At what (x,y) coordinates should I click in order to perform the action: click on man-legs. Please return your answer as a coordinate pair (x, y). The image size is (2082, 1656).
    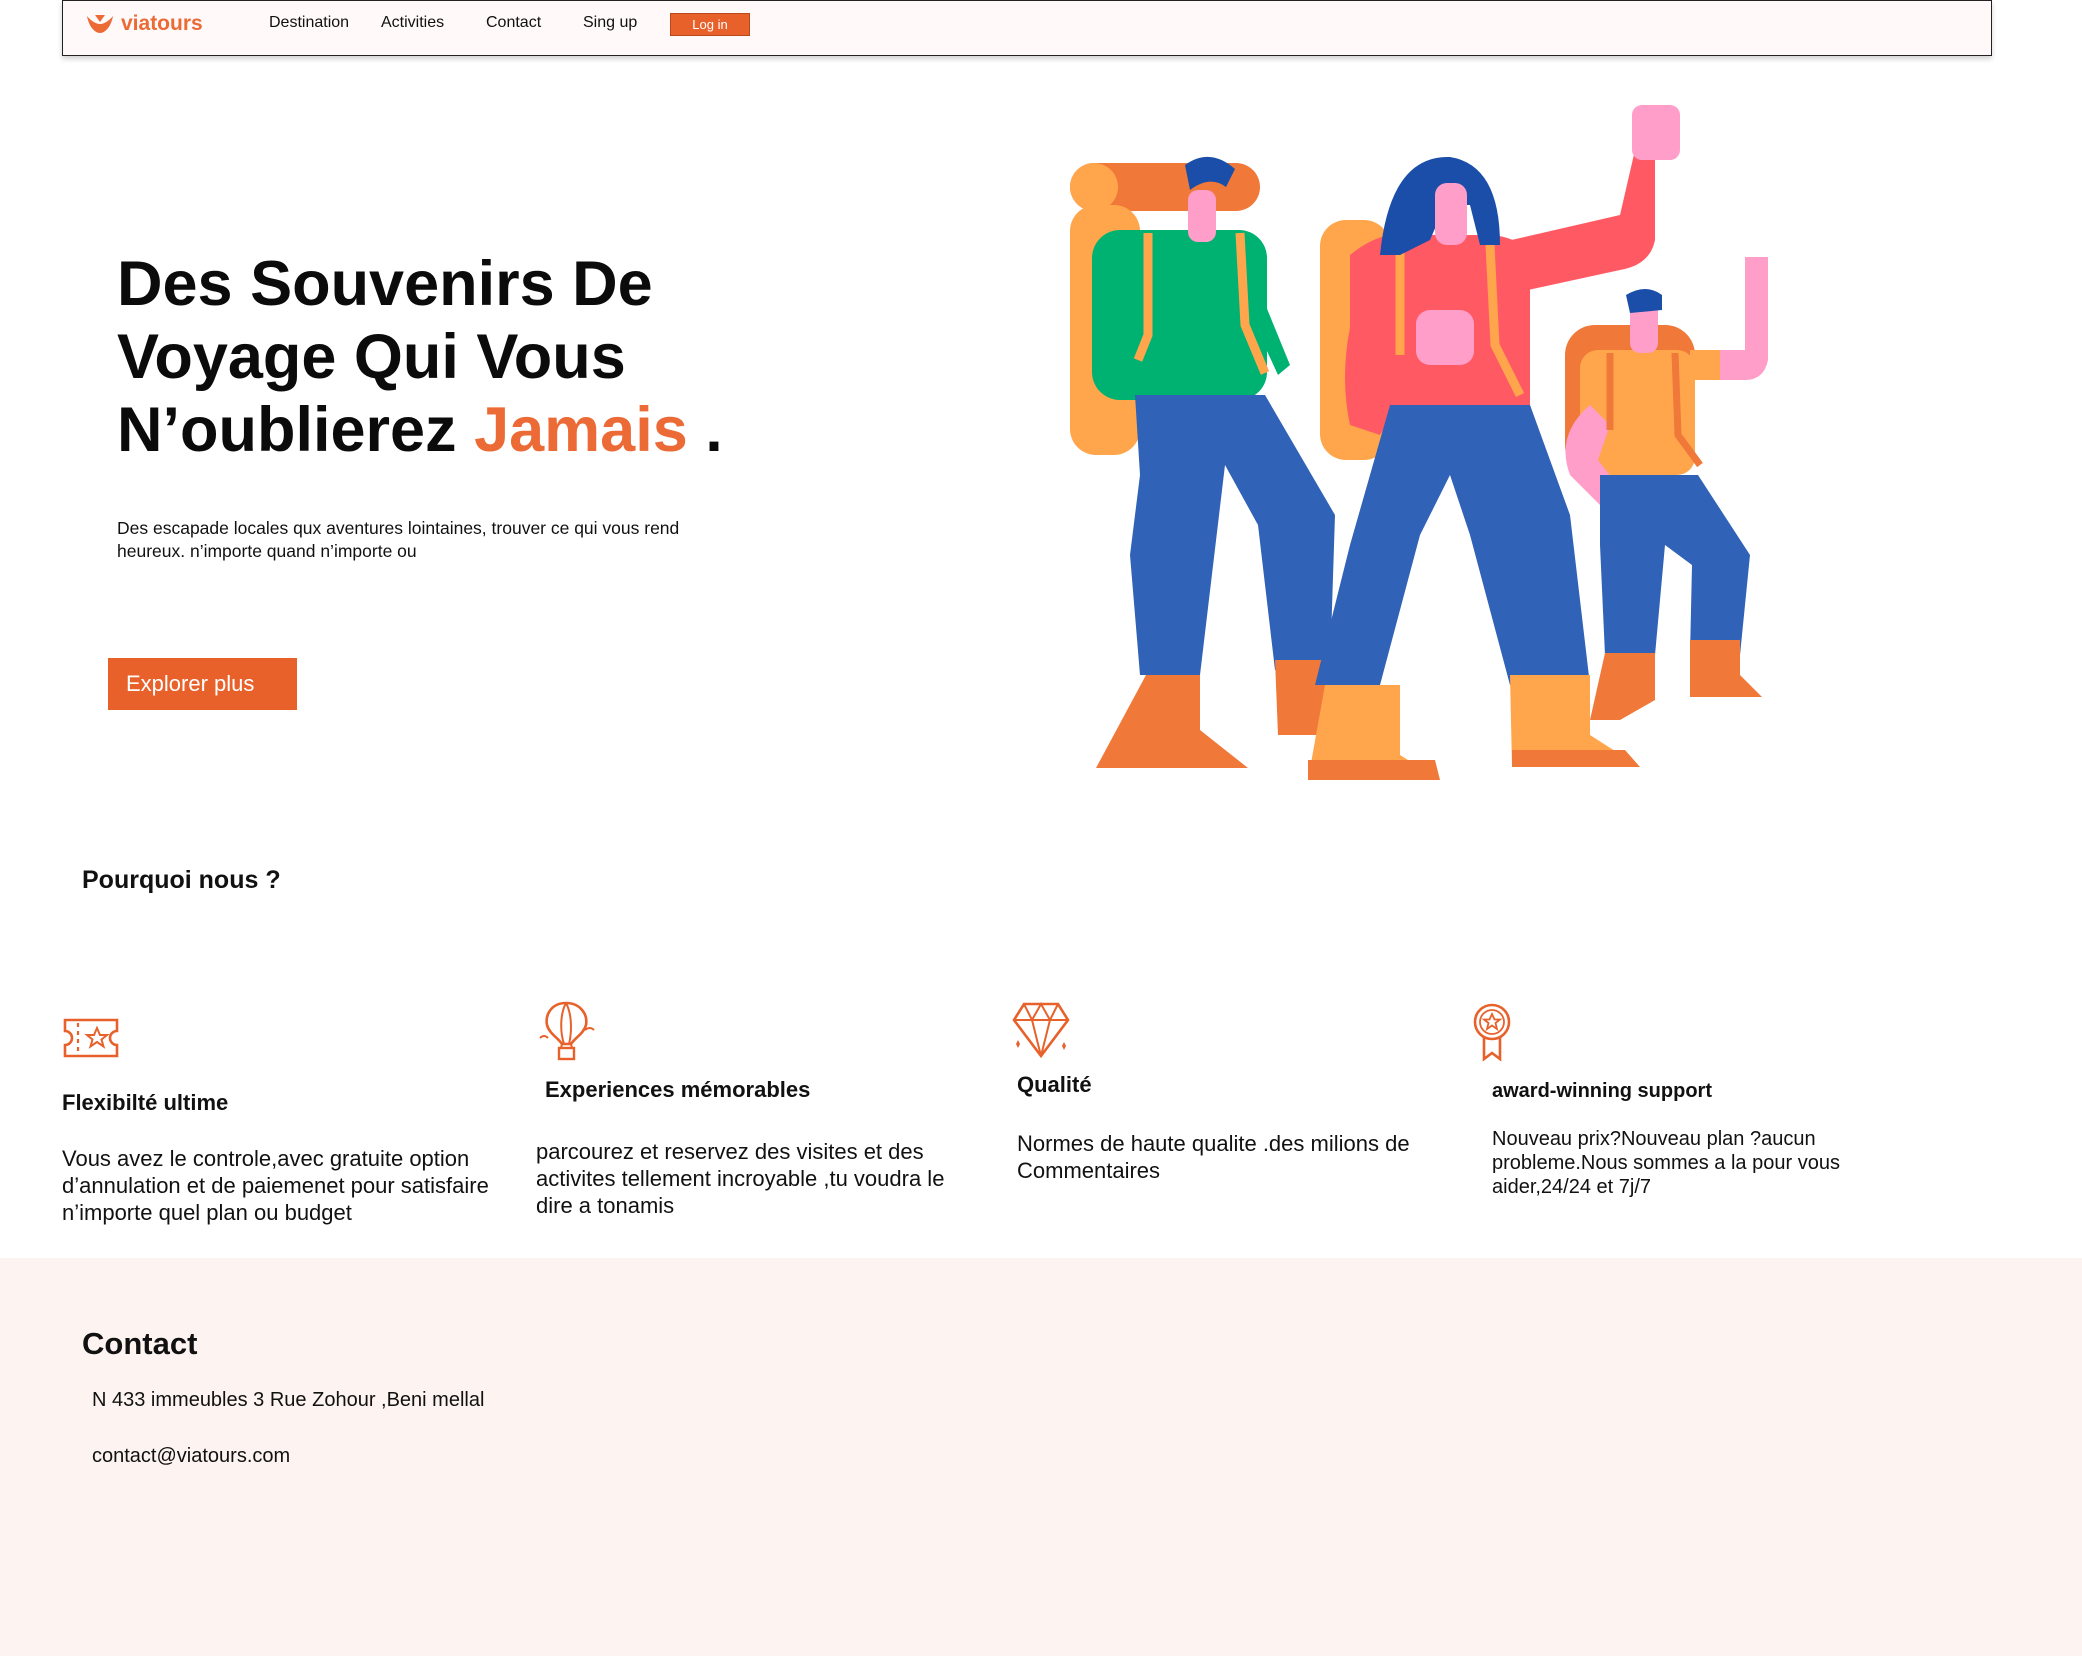
    Looking at the image, I should click on (1232, 535).